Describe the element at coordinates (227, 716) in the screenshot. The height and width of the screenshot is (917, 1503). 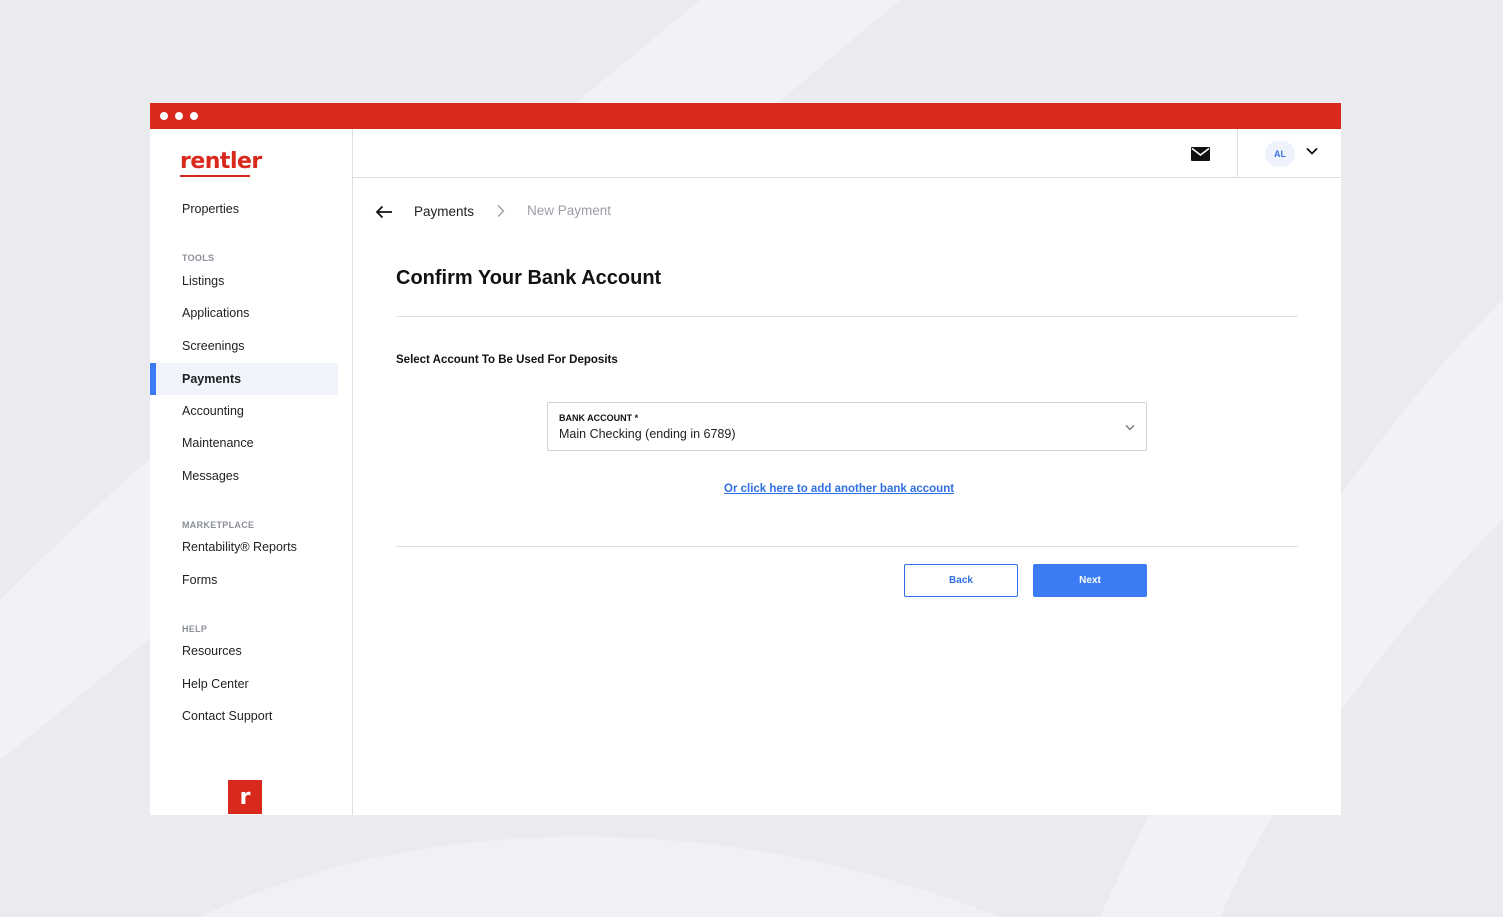
I see `sidebar-item-label: Contact Support` at that location.